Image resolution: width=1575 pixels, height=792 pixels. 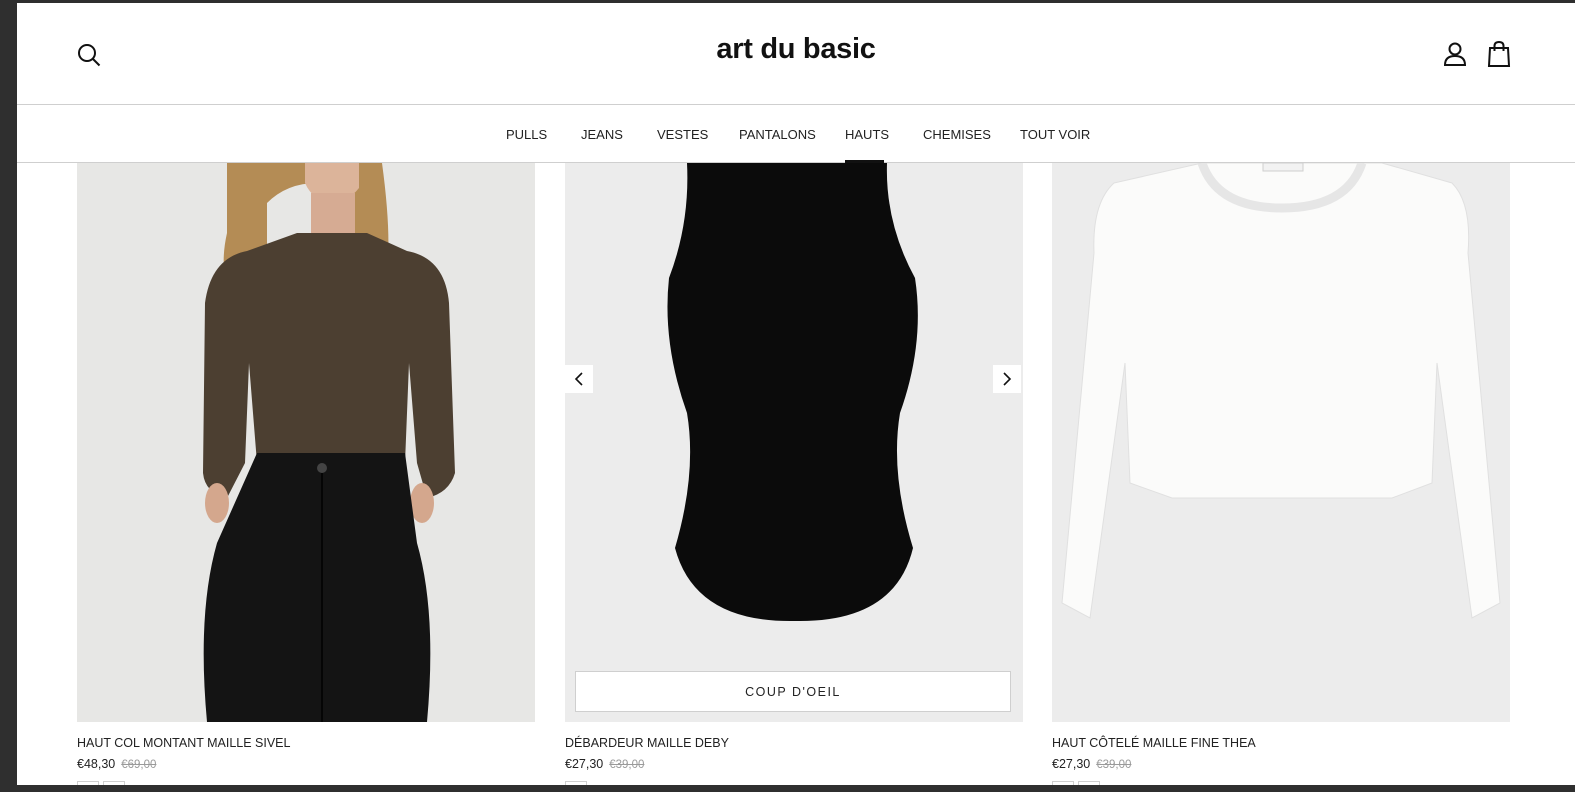 What do you see at coordinates (139, 765) in the screenshot?
I see `original-price: €69,00` at bounding box center [139, 765].